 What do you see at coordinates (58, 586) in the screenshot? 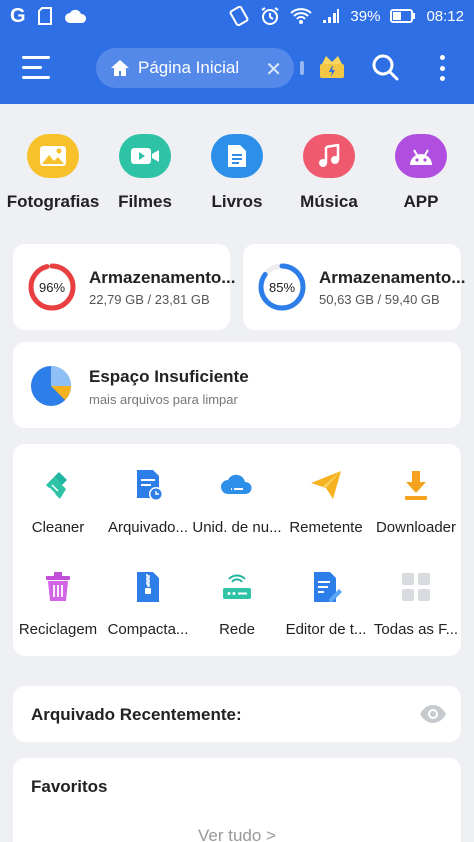
I see `trash-icon` at bounding box center [58, 586].